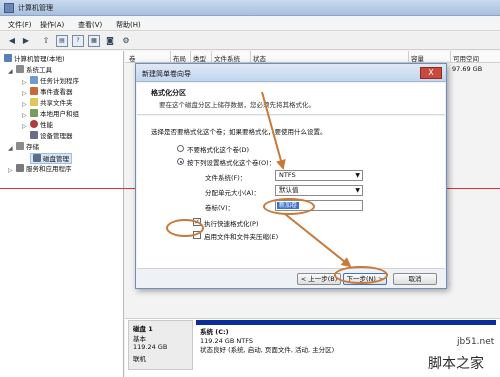 The width and height of the screenshot is (500, 377). What do you see at coordinates (291, 278) in the screenshot?
I see `dialog-footer: < 上一步(B) 下一步(N) > 取消` at bounding box center [291, 278].